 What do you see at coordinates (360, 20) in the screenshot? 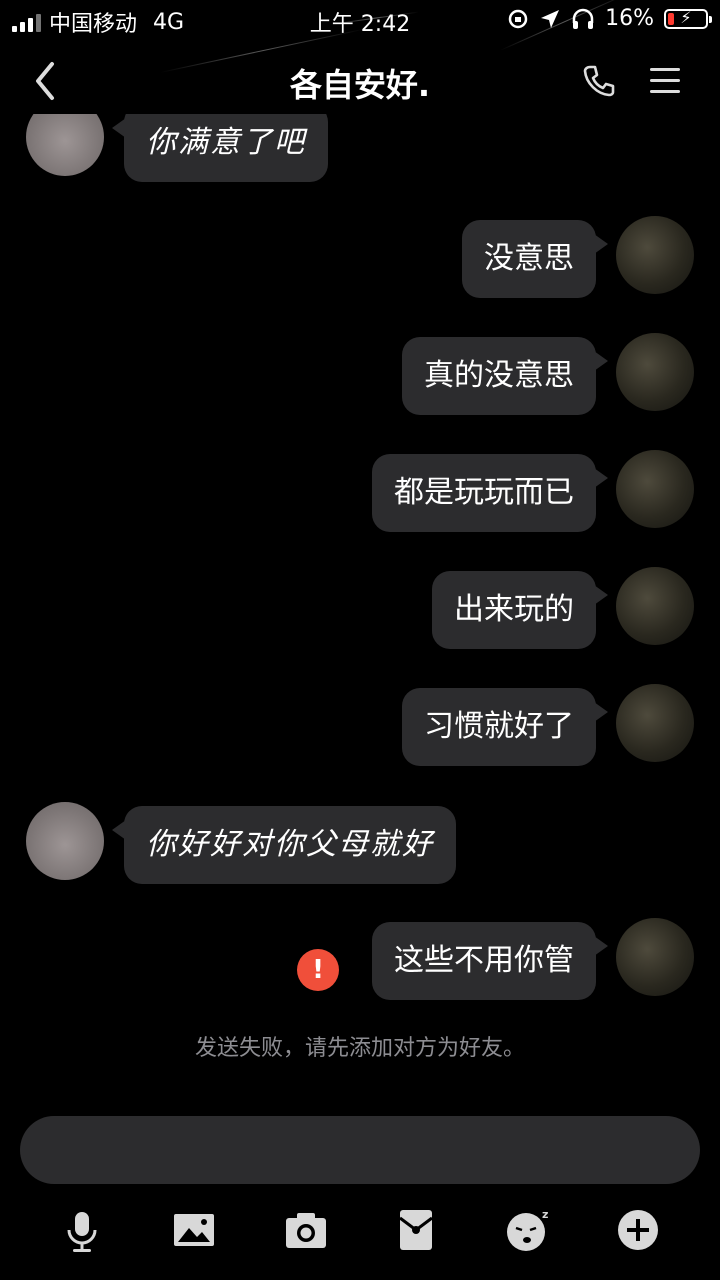
I see `status-bar: 中国移动 4G 上午 2:42 16% ⚡` at bounding box center [360, 20].